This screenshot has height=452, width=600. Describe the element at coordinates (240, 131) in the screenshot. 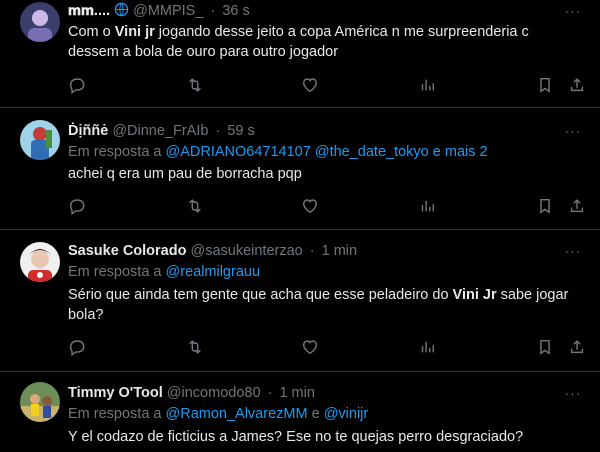

I see `timestamp: 59 s` at that location.